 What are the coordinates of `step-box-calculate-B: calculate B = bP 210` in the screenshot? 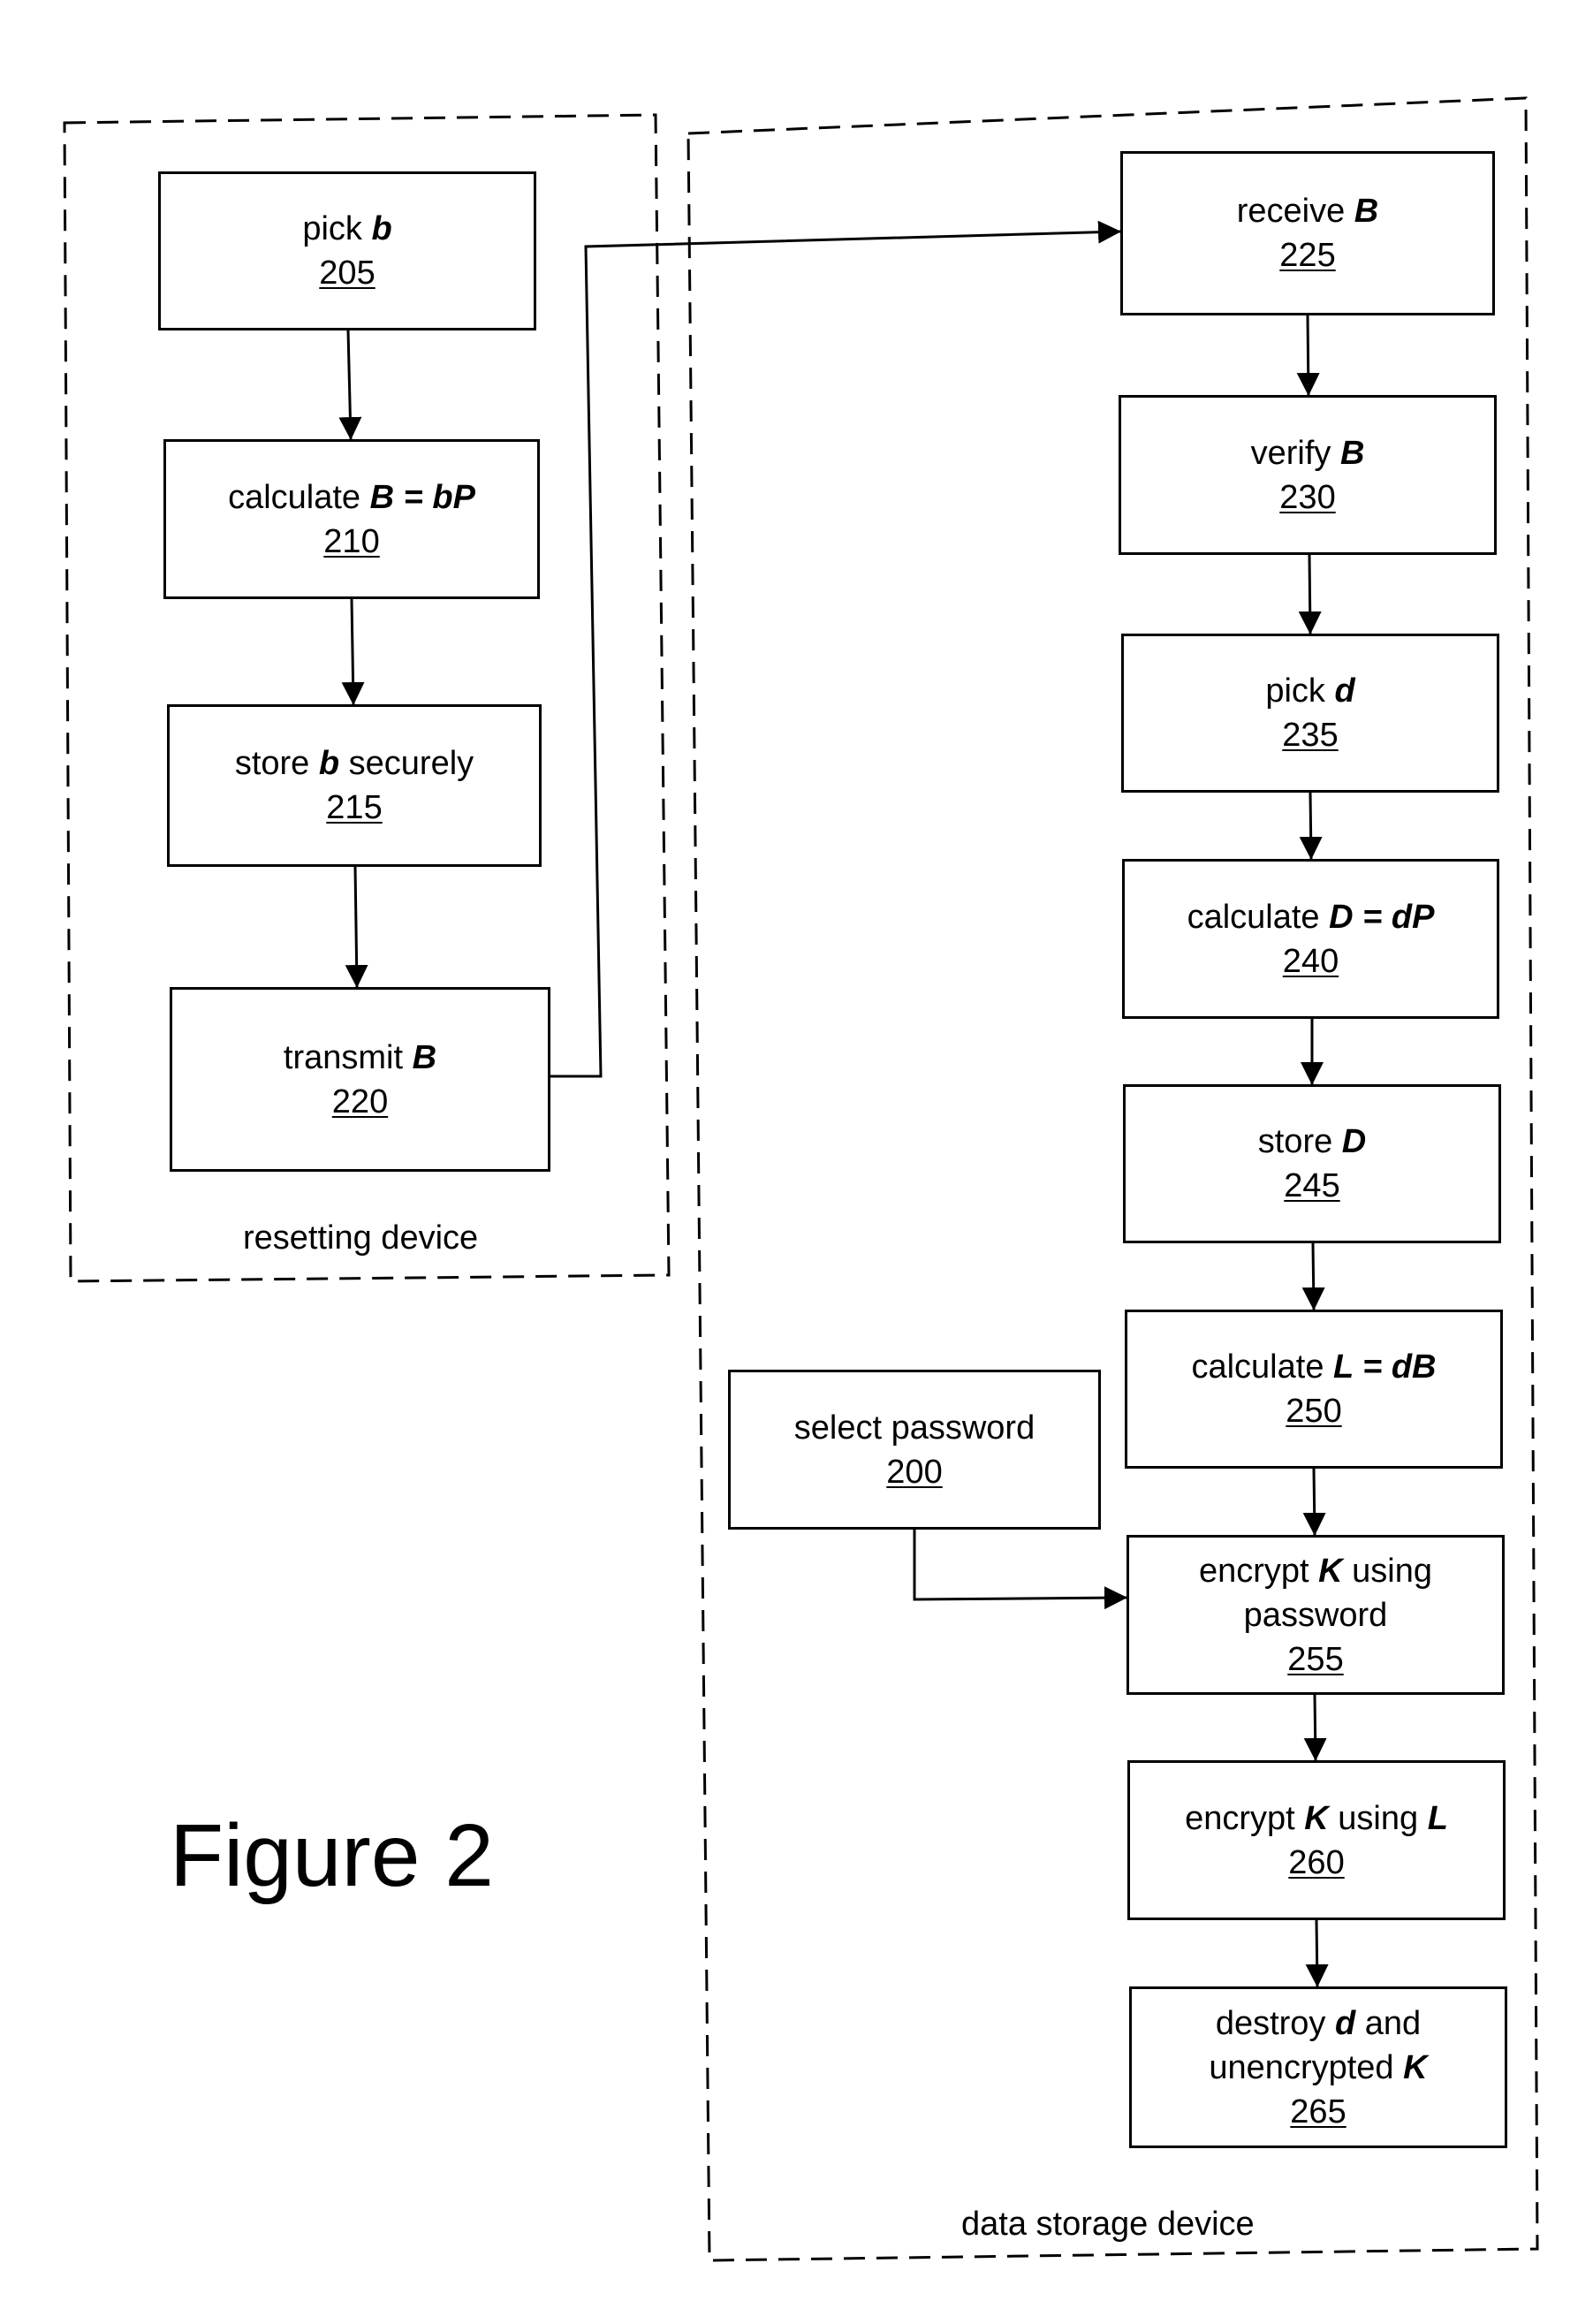 It's located at (352, 519).